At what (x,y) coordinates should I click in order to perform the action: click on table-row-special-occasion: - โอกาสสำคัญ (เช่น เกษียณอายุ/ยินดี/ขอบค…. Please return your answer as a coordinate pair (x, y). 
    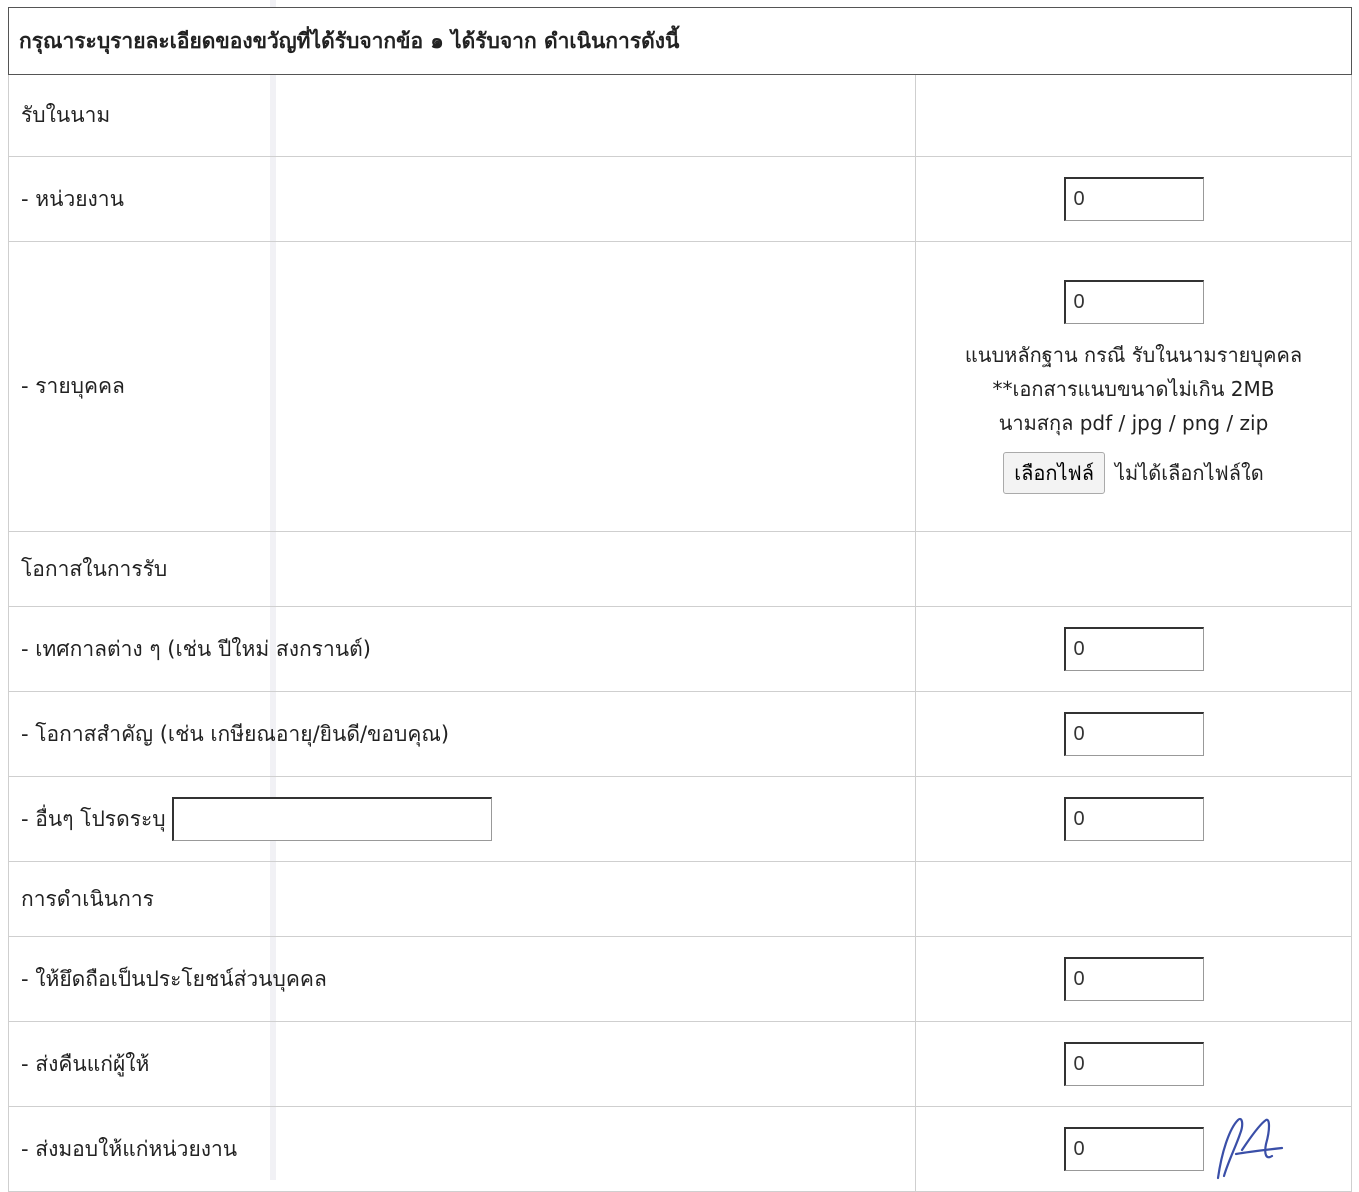
    Looking at the image, I should click on (680, 734).